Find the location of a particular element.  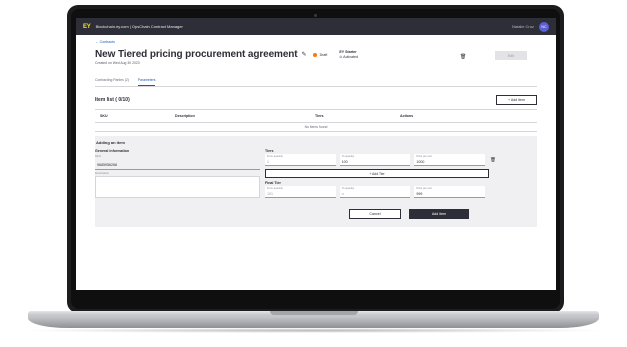

final-tier-title: Final Tier is located at coordinates (273, 183).